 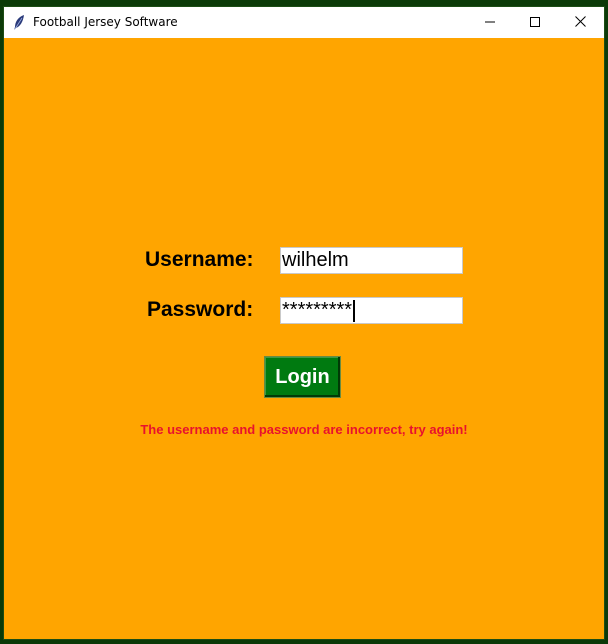 I want to click on username-label: Username:, so click(x=199, y=259).